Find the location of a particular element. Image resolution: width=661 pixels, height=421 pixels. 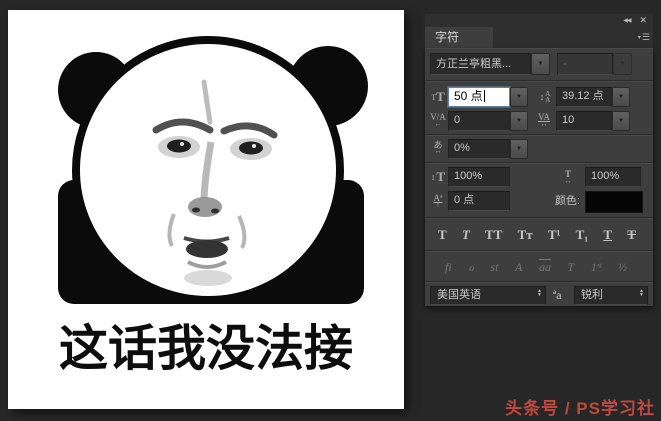

fractions-icon: ½ is located at coordinates (622, 267).